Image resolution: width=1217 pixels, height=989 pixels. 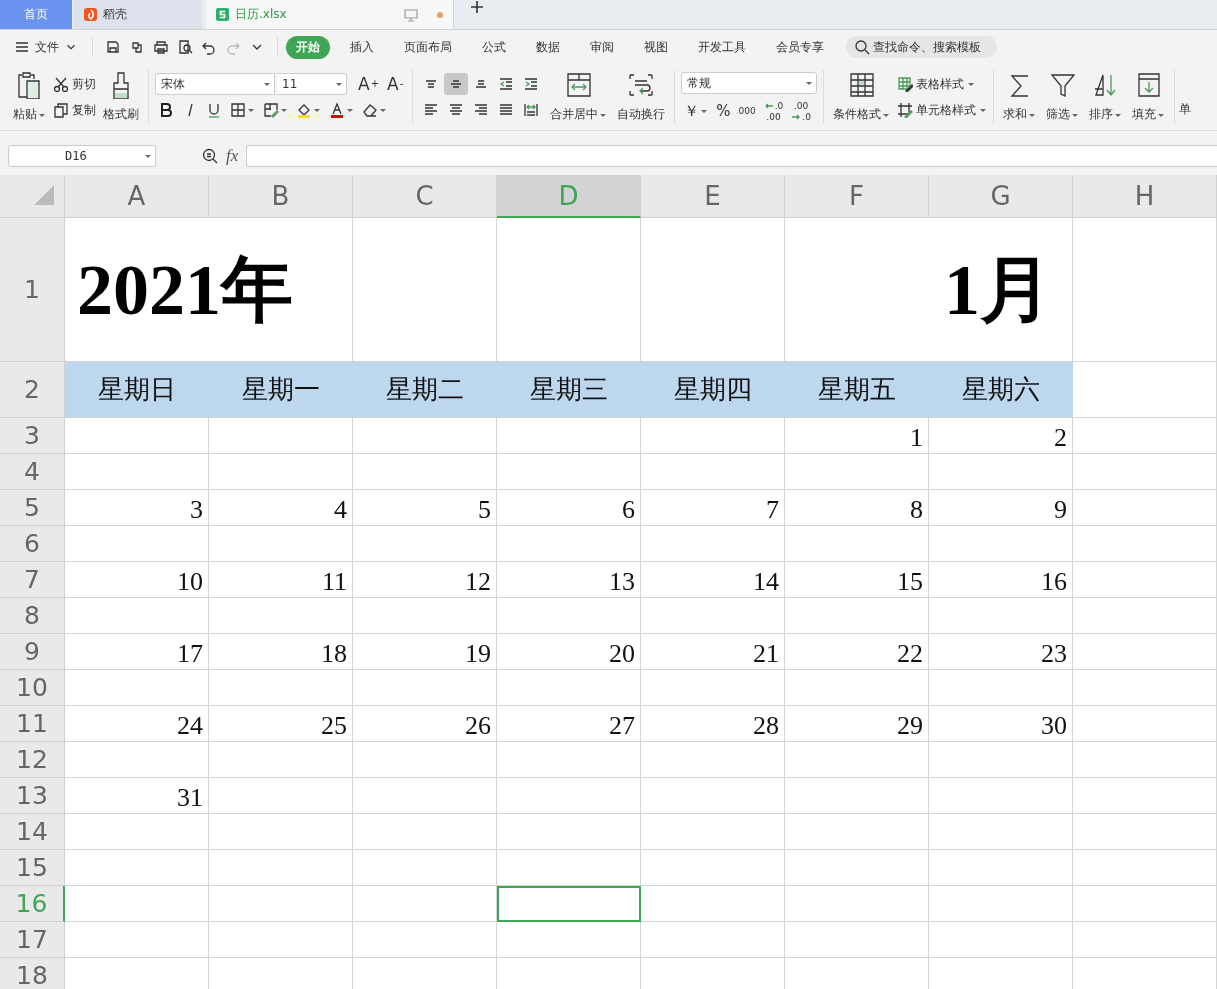 I want to click on ribbon-button: 单, so click(x=1185, y=97).